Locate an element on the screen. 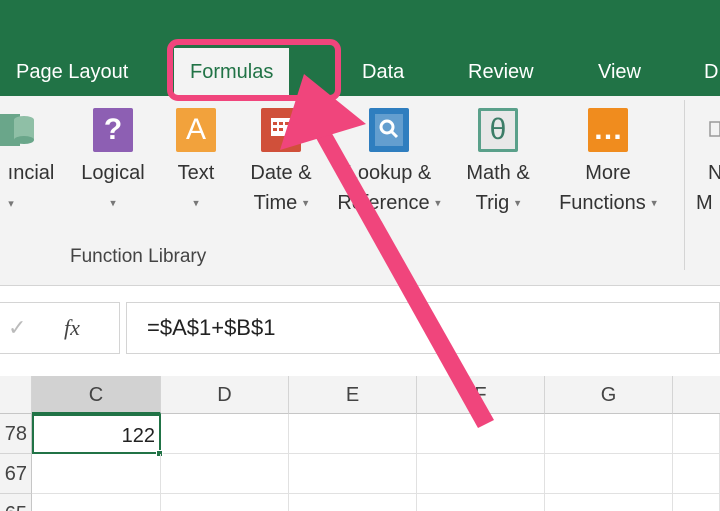 The width and height of the screenshot is (720, 511). tab-review: Review is located at coordinates (501, 72).